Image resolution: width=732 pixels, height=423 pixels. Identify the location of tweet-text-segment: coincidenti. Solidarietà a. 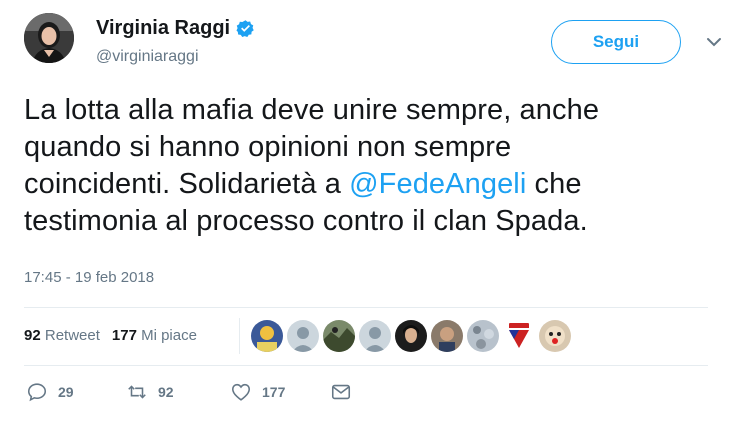
(187, 184).